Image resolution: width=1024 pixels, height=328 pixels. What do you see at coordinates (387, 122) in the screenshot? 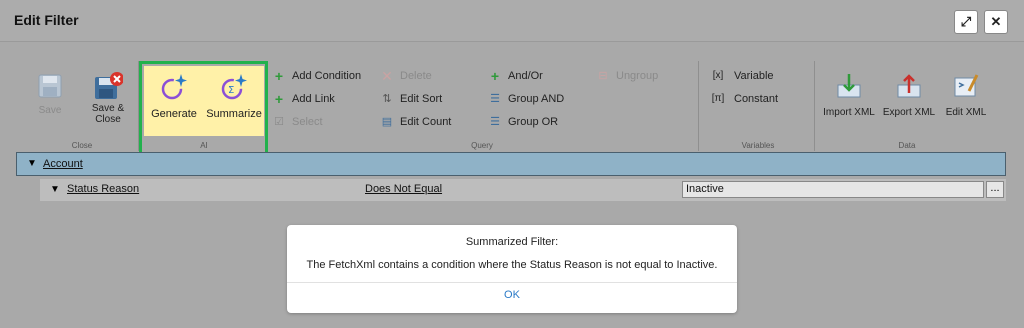
I see `count-icon: ▤` at bounding box center [387, 122].